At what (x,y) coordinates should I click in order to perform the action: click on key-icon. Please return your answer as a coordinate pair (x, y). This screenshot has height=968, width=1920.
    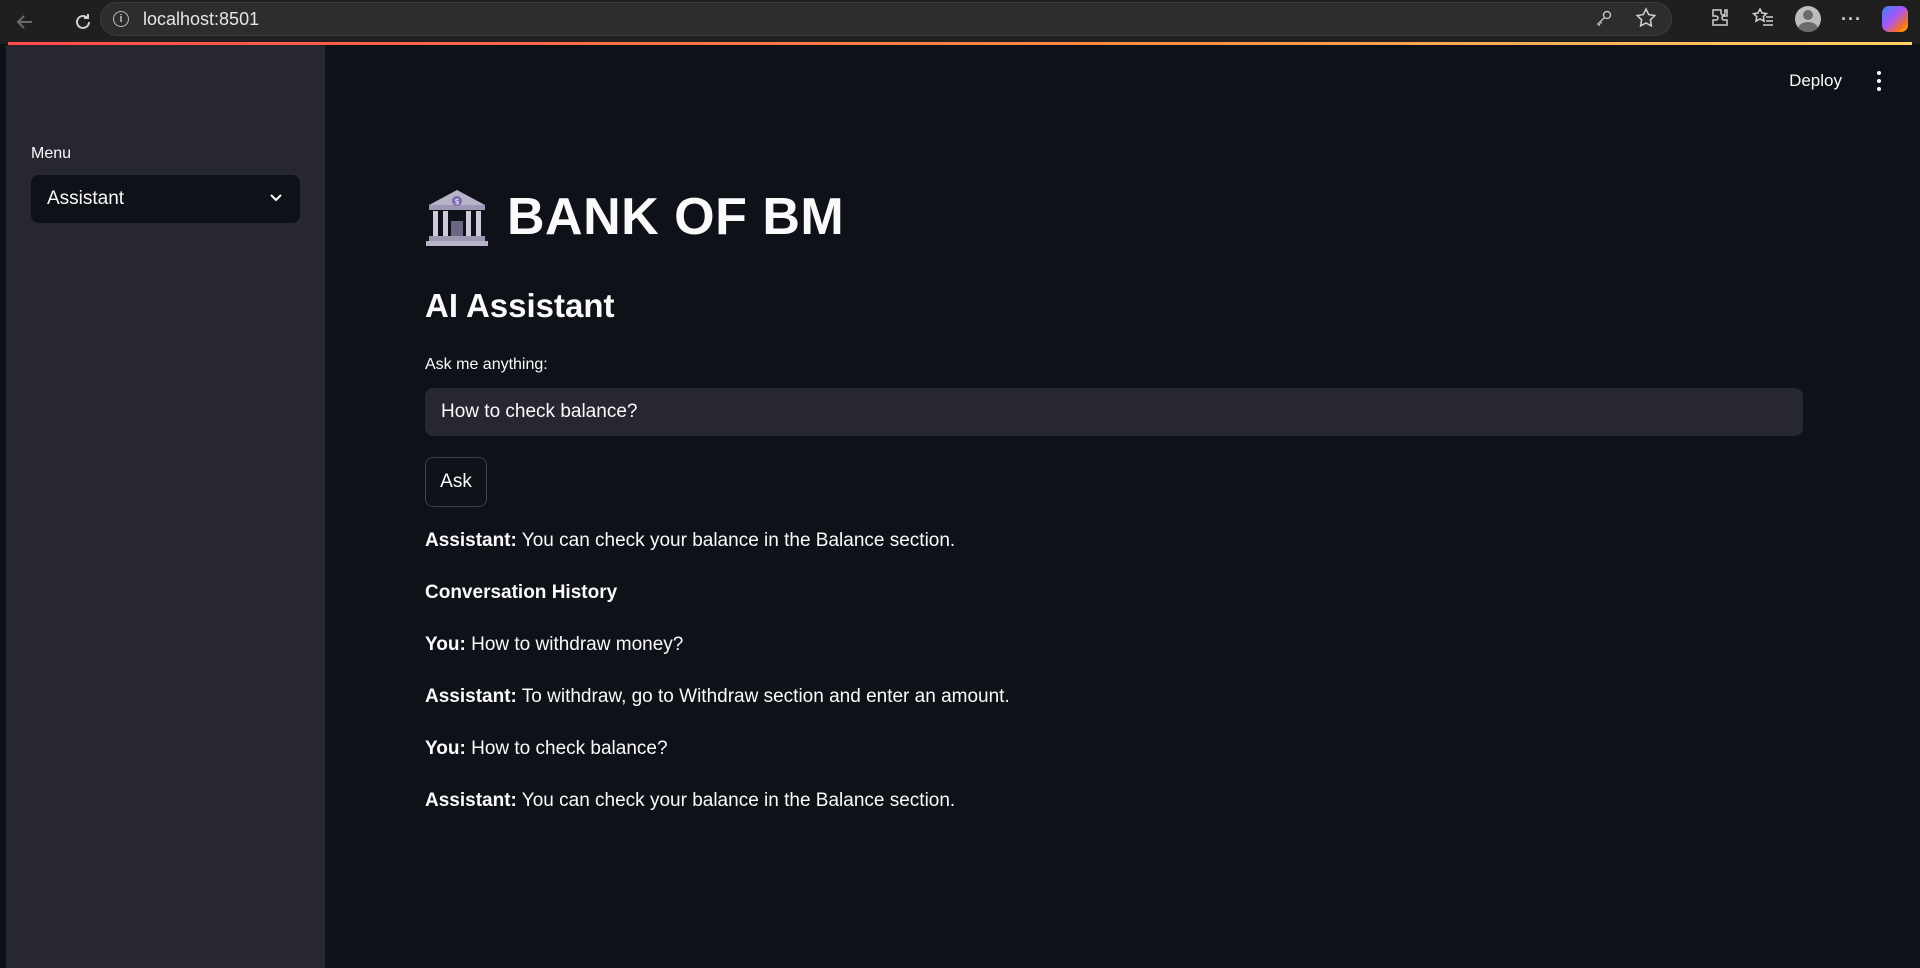
    Looking at the image, I should click on (1604, 20).